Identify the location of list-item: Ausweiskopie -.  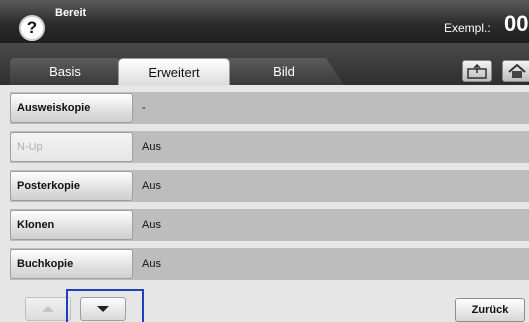
(269, 108).